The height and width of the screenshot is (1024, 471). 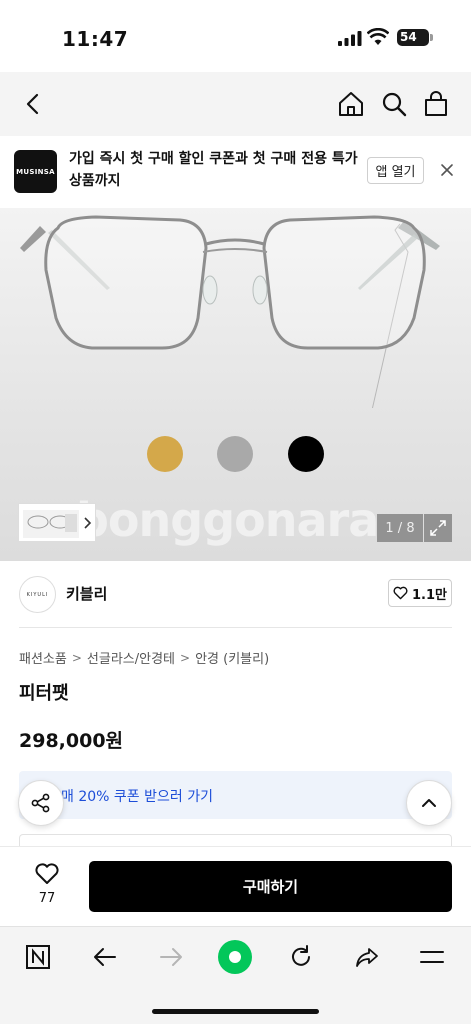 I want to click on product-title: 피터팻, so click(x=44, y=693).